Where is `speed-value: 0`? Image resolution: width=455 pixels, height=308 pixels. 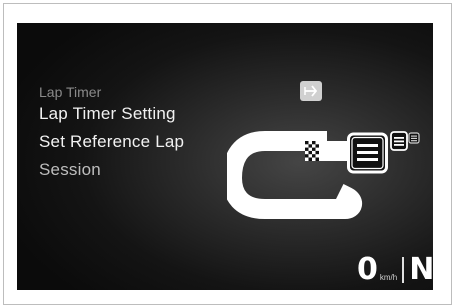
speed-value: 0 is located at coordinates (367, 269).